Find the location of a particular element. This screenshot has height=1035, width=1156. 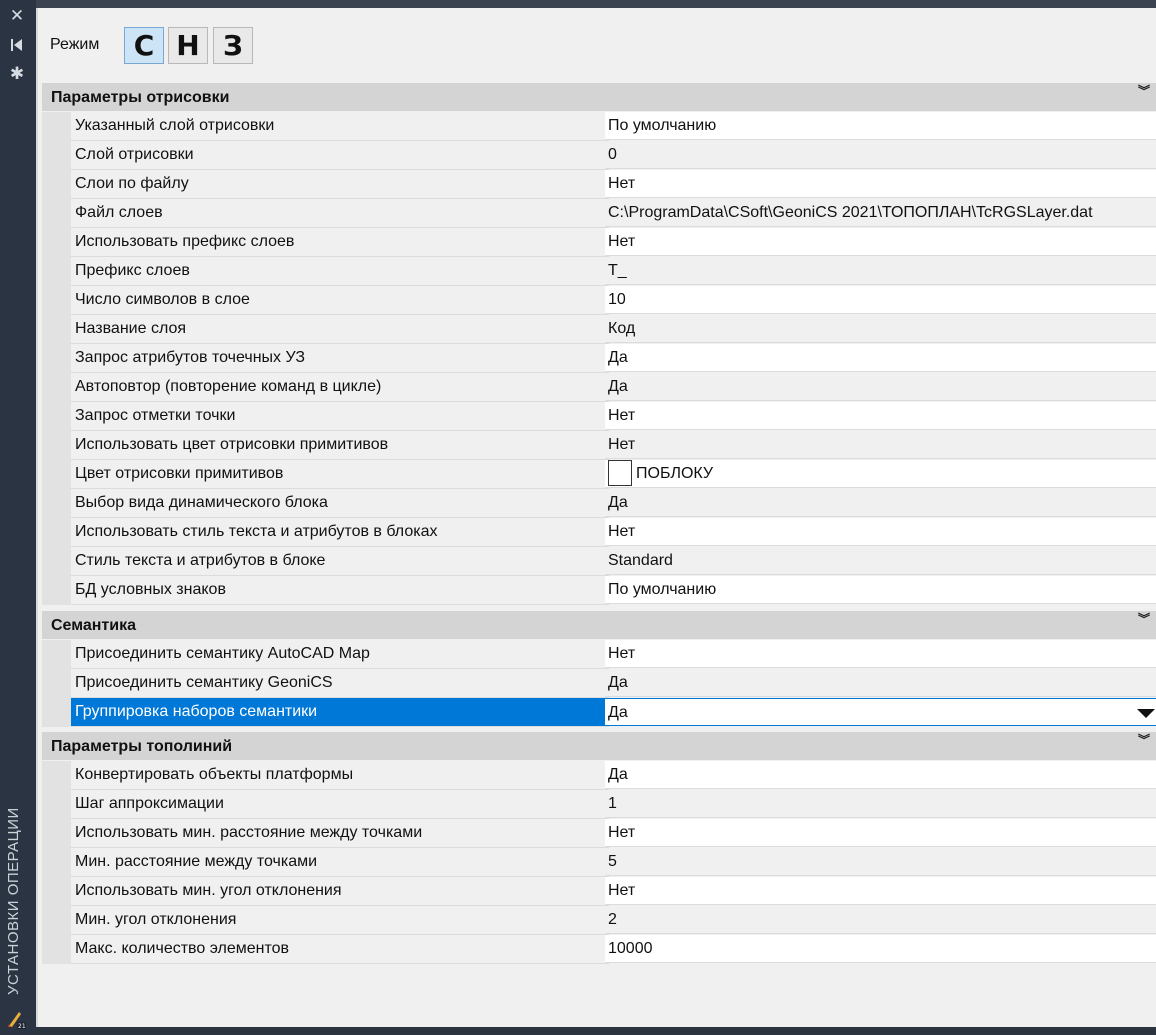

property-name: Шаг аппроксимации is located at coordinates (340, 804).